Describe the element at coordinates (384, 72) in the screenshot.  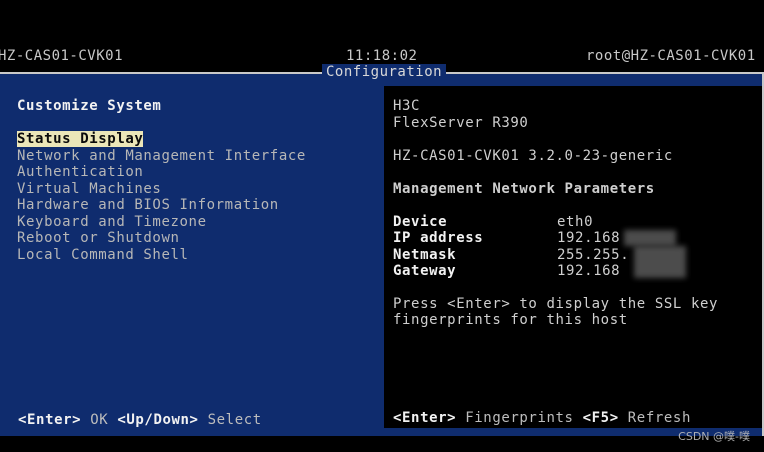
I see `dialog-title: Configuration` at that location.